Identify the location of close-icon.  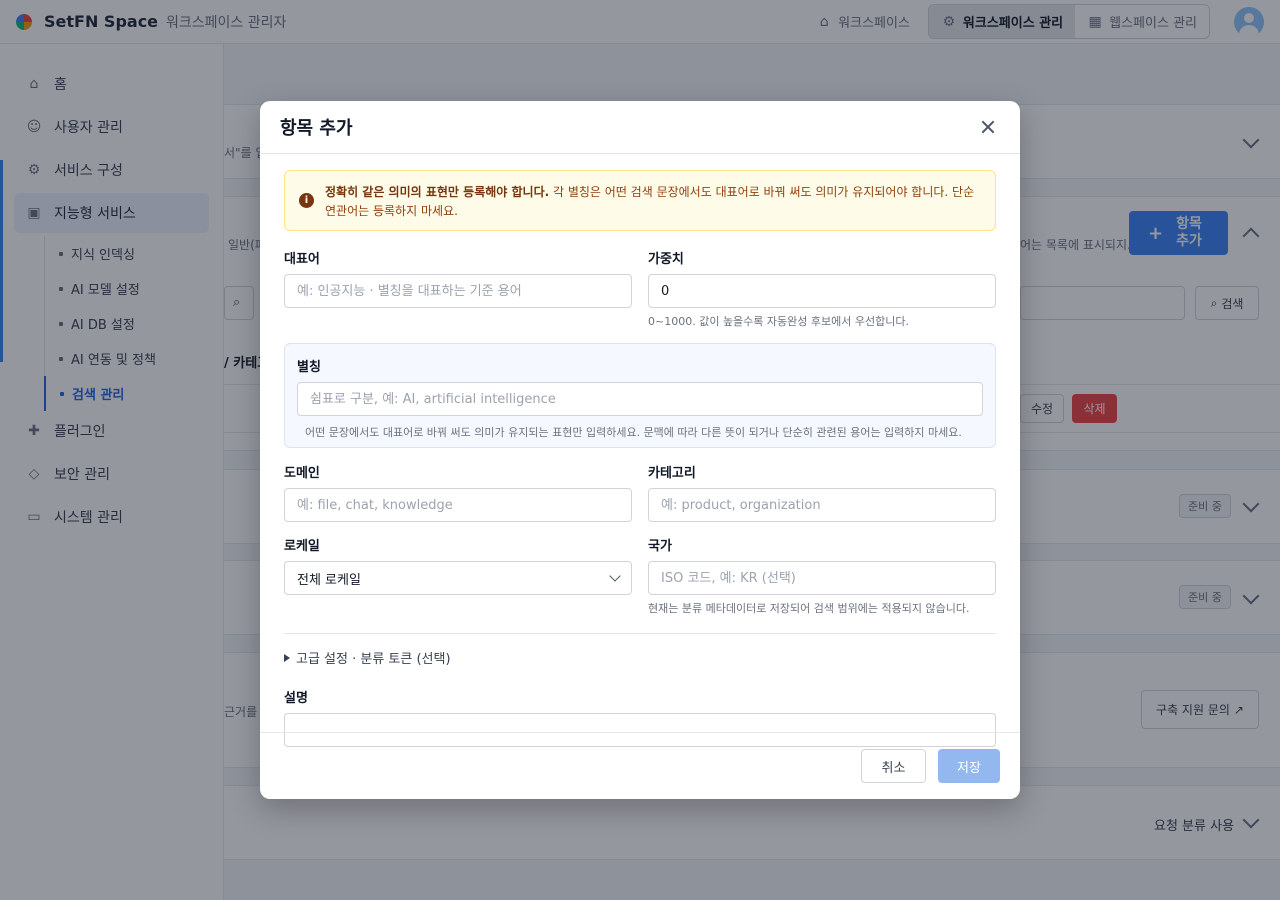
(988, 127).